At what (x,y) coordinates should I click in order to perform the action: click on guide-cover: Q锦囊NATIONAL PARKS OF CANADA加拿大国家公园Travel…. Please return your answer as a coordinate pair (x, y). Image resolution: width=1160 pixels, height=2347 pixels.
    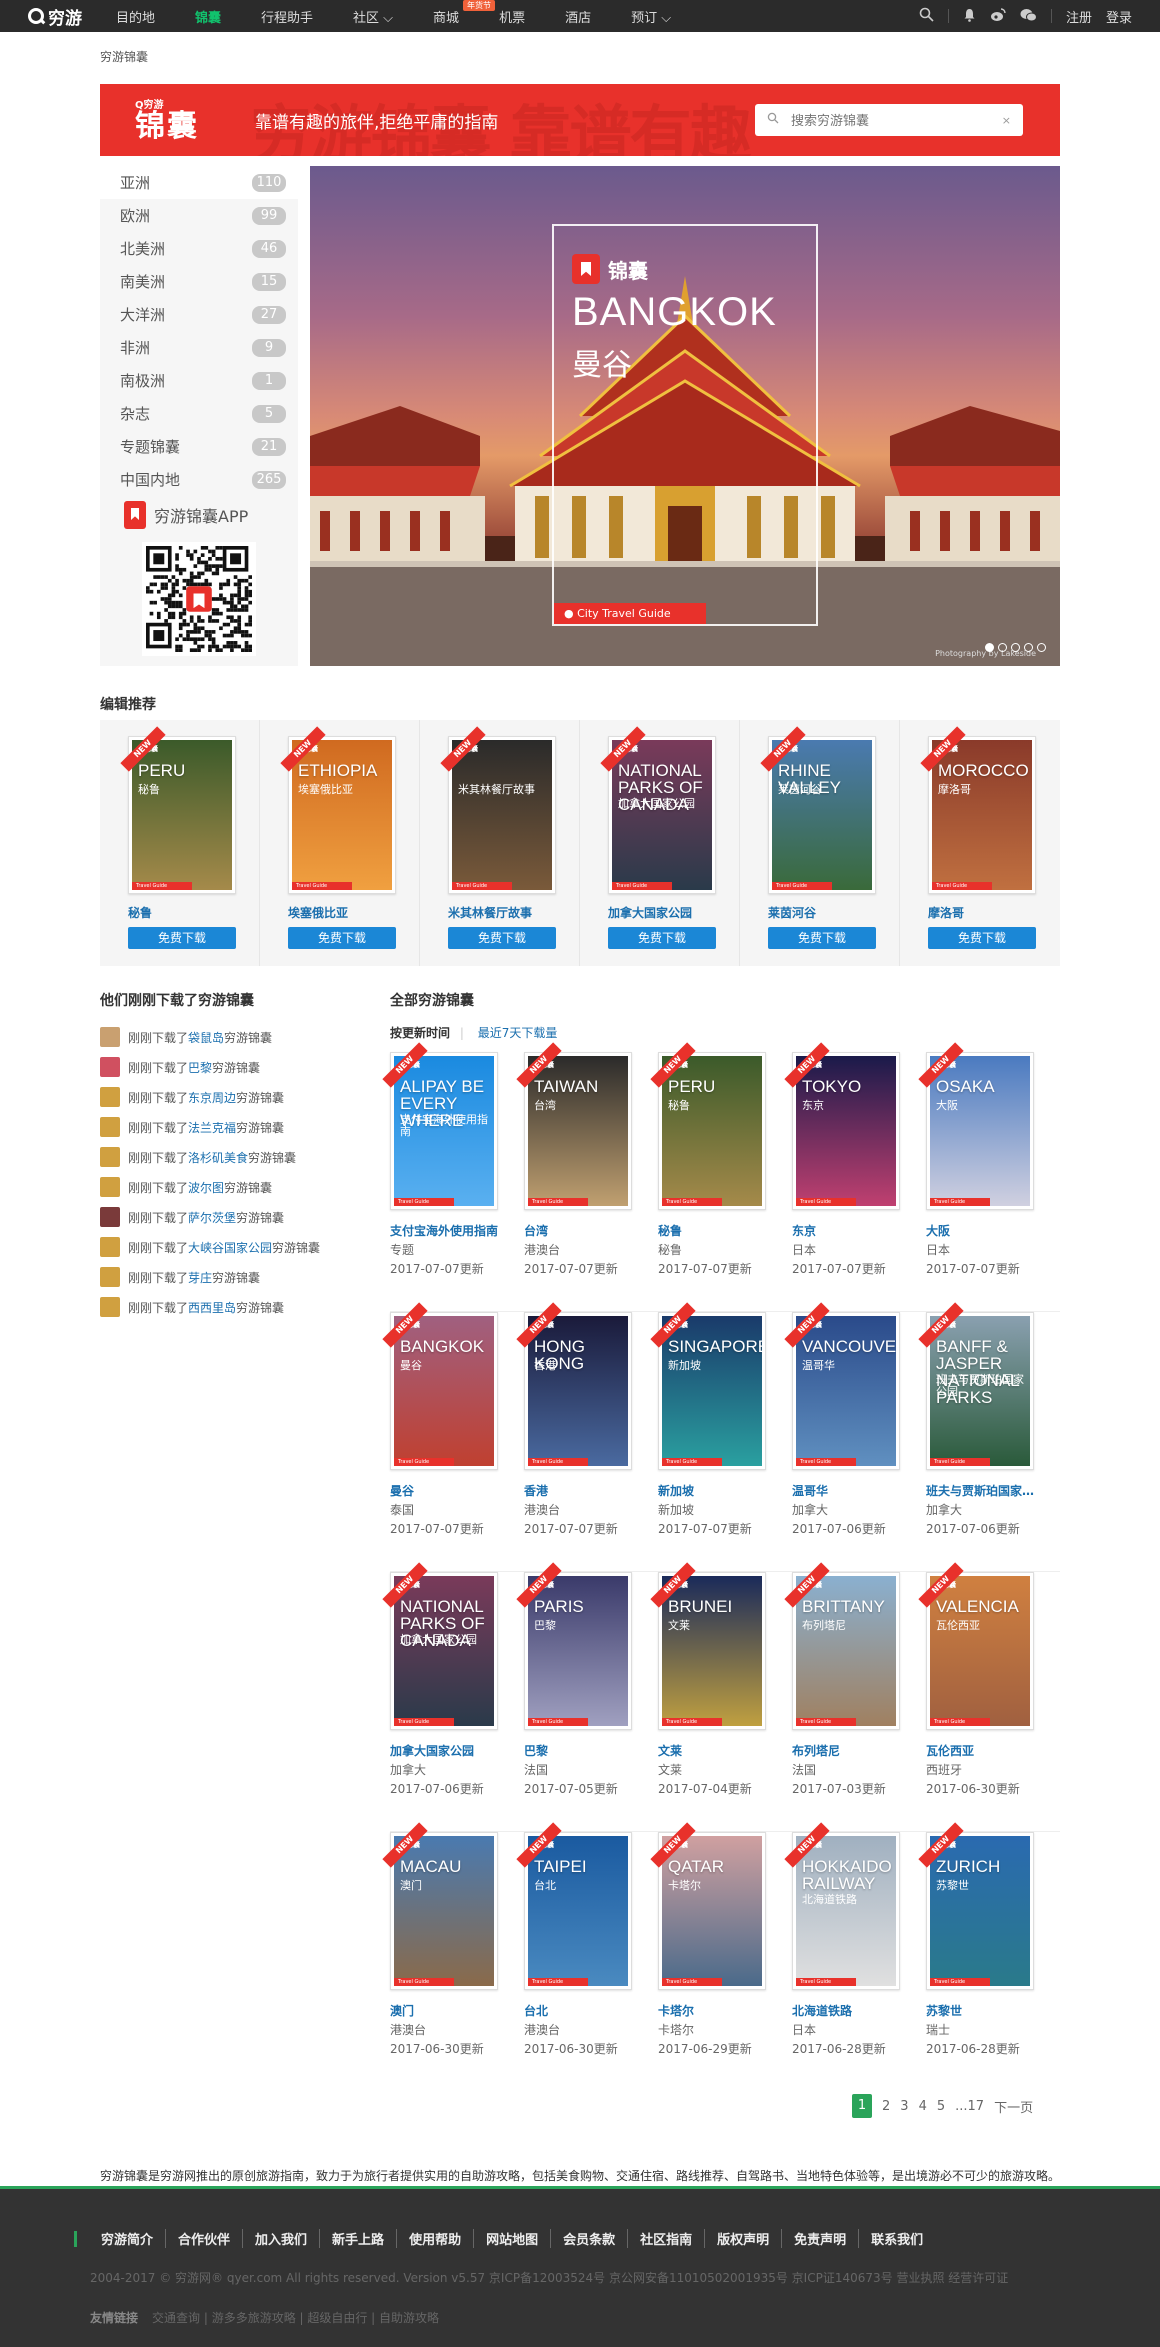
    Looking at the image, I should click on (440, 1646).